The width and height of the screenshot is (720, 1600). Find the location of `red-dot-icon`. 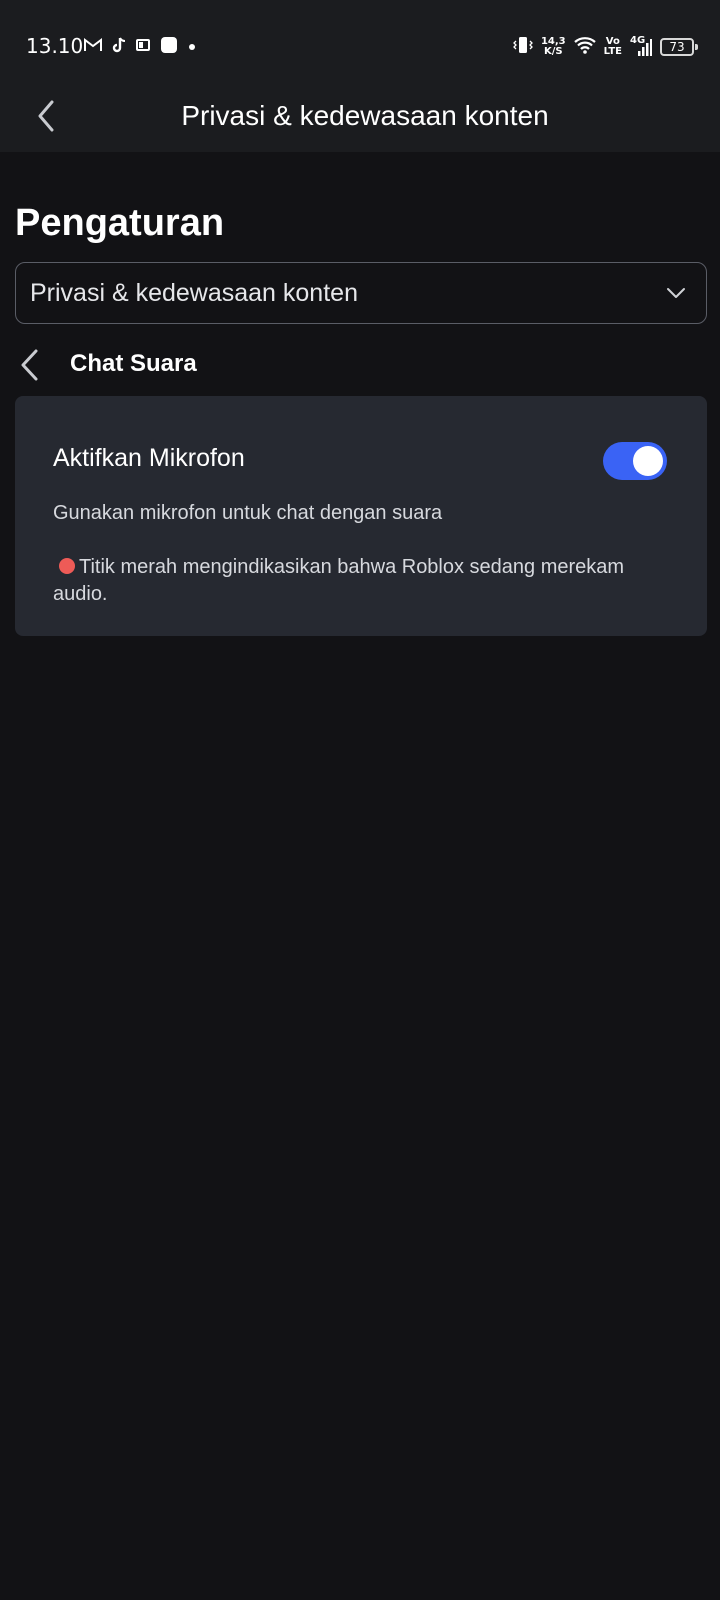

red-dot-icon is located at coordinates (67, 566).